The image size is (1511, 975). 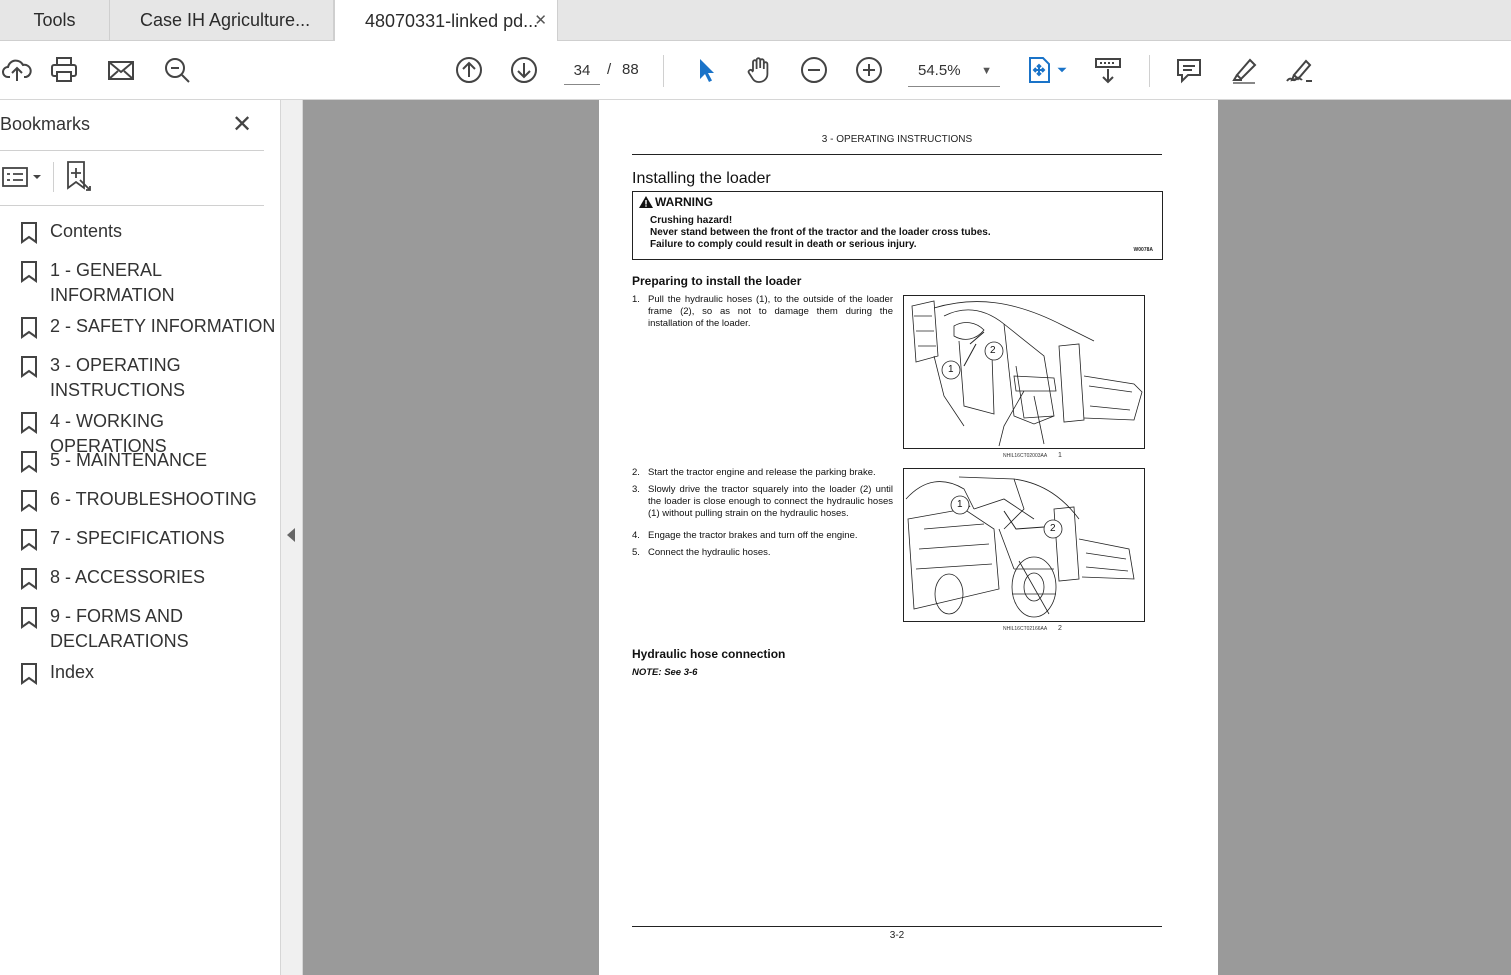 I want to click on collapse-panel-icon, so click(x=291, y=535).